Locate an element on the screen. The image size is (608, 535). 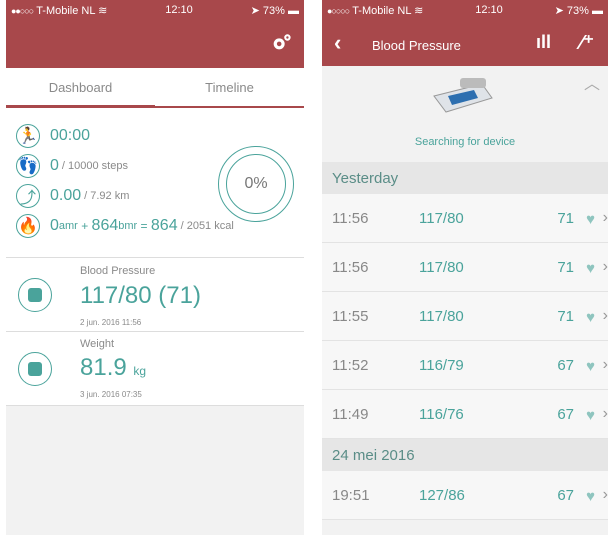
running-icon: 🏃 is located at coordinates (28, 136).